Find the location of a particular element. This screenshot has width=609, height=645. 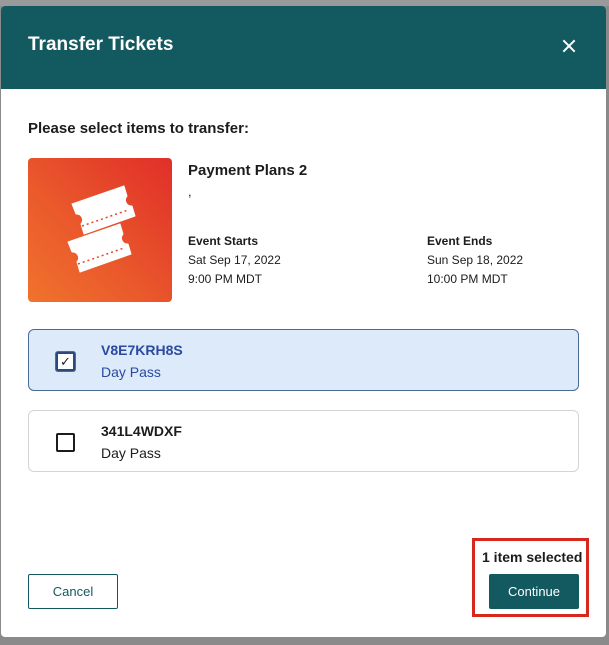

event-starts-date: Sat Sep 17, 2022 is located at coordinates (234, 260).